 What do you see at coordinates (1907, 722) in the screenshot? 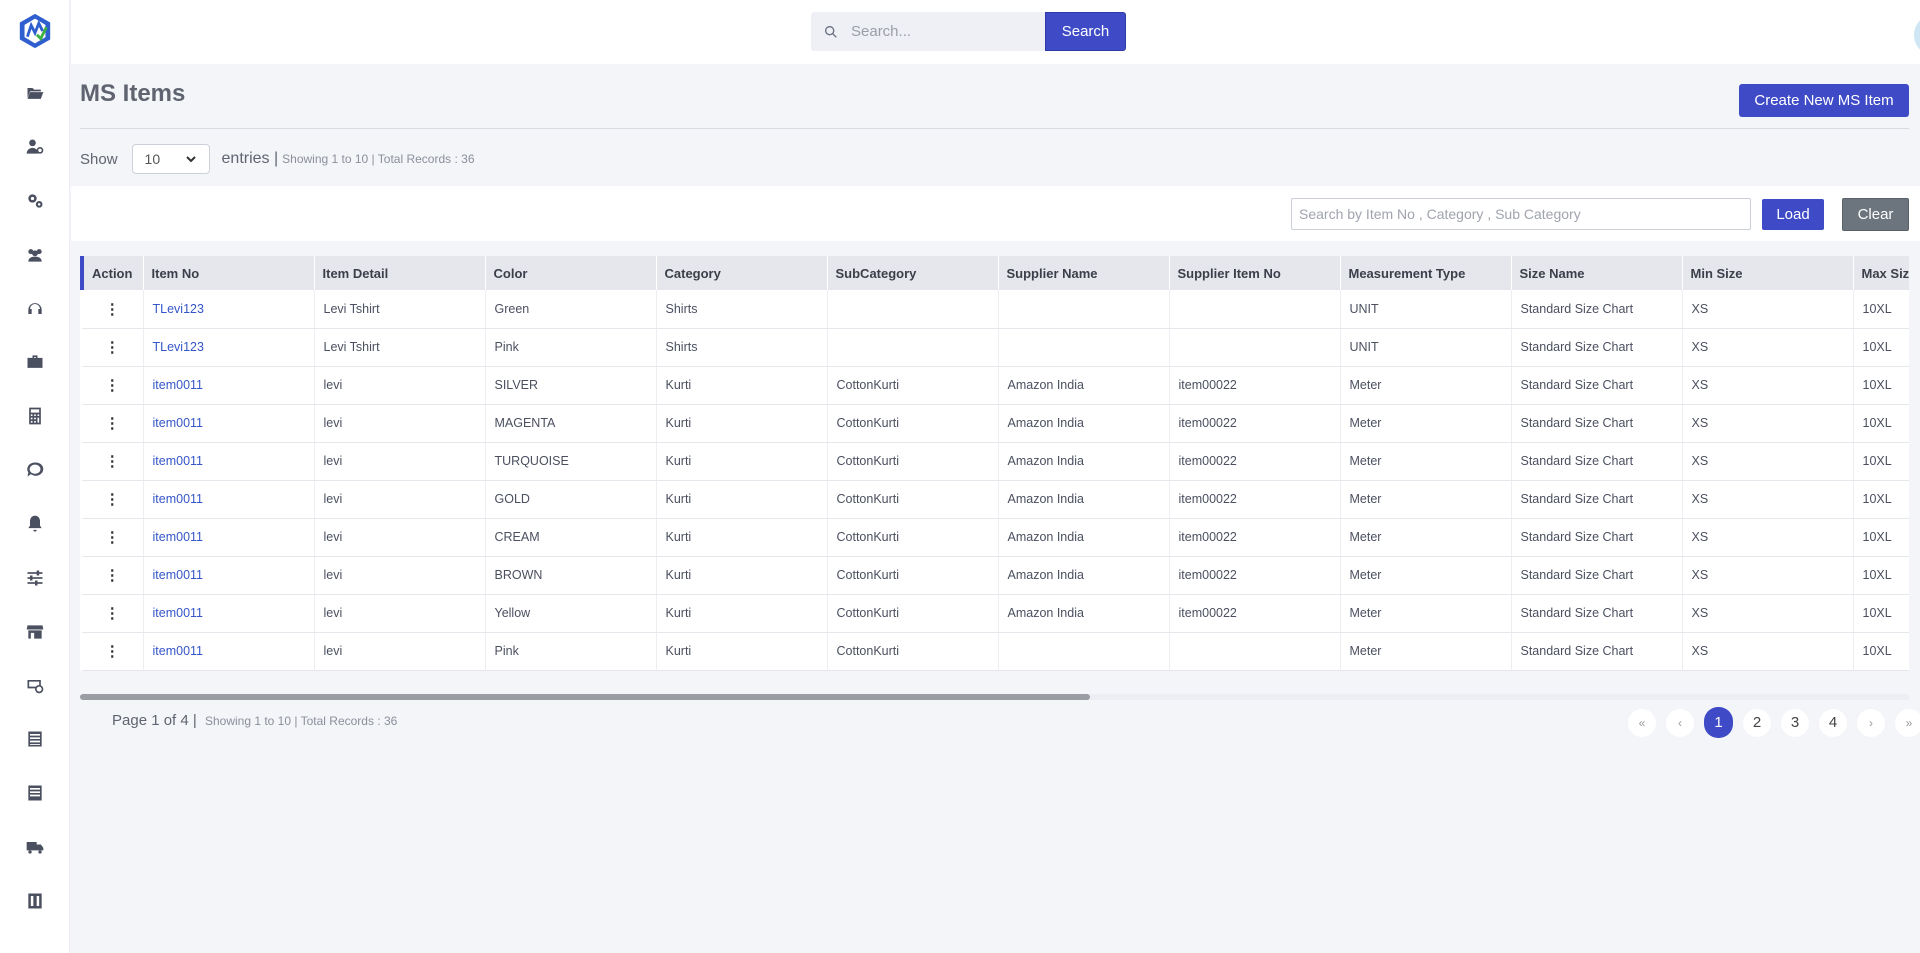
I see `last-page-button: »` at bounding box center [1907, 722].